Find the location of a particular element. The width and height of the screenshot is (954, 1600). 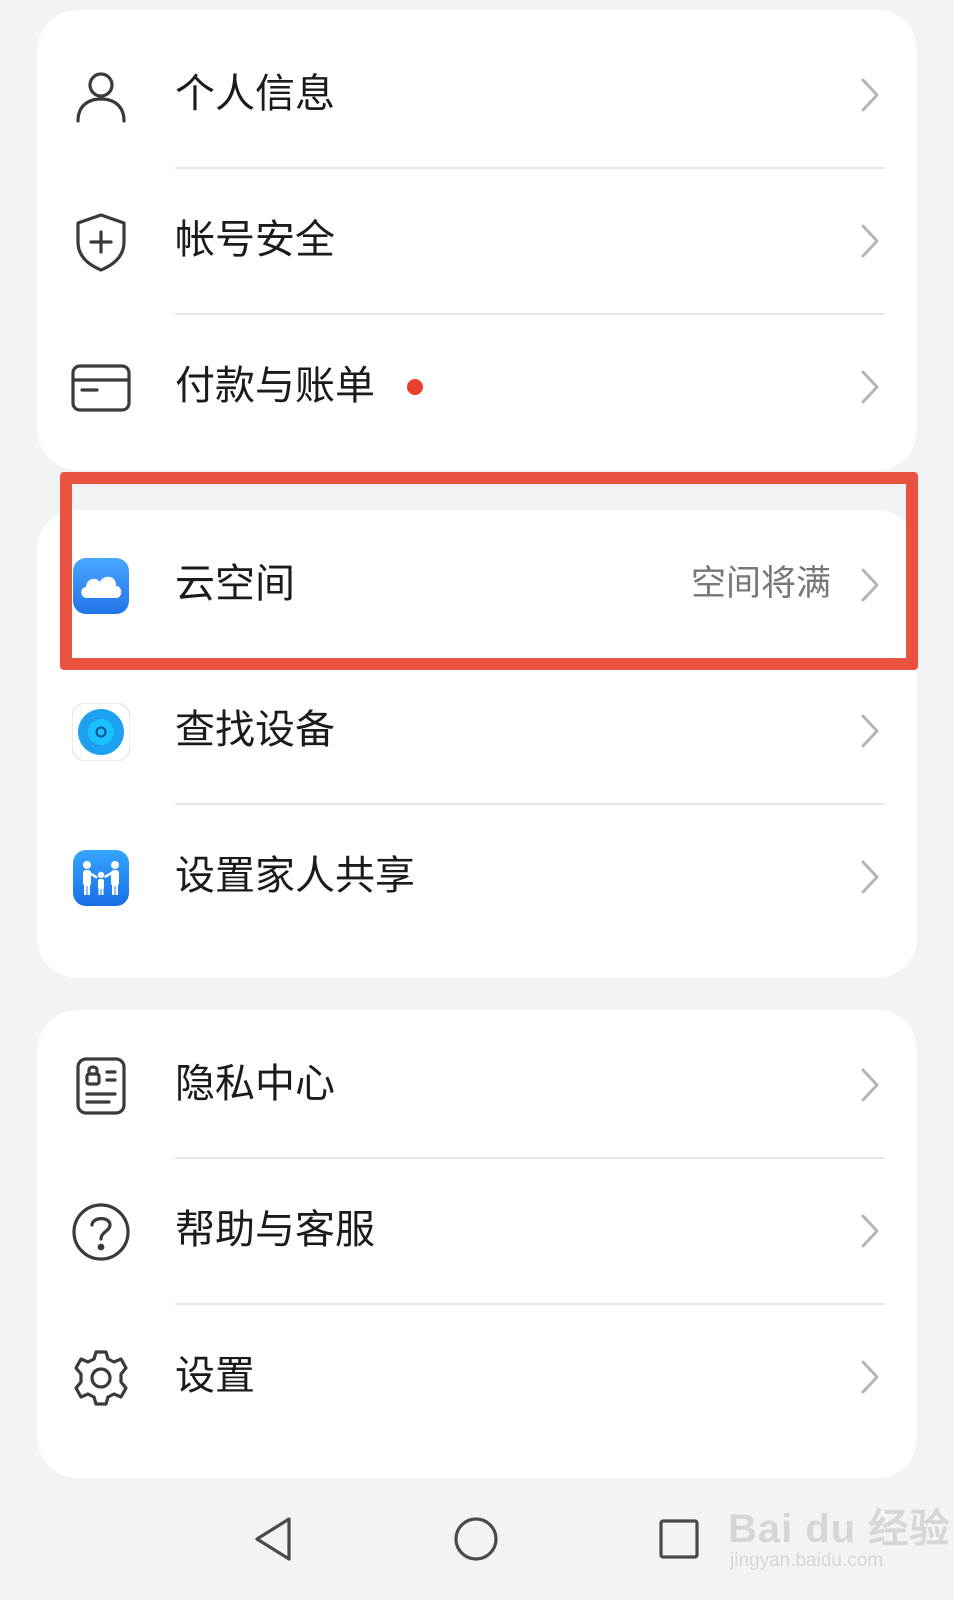

menu-item-personal-info: 个人信息 is located at coordinates (477, 94).